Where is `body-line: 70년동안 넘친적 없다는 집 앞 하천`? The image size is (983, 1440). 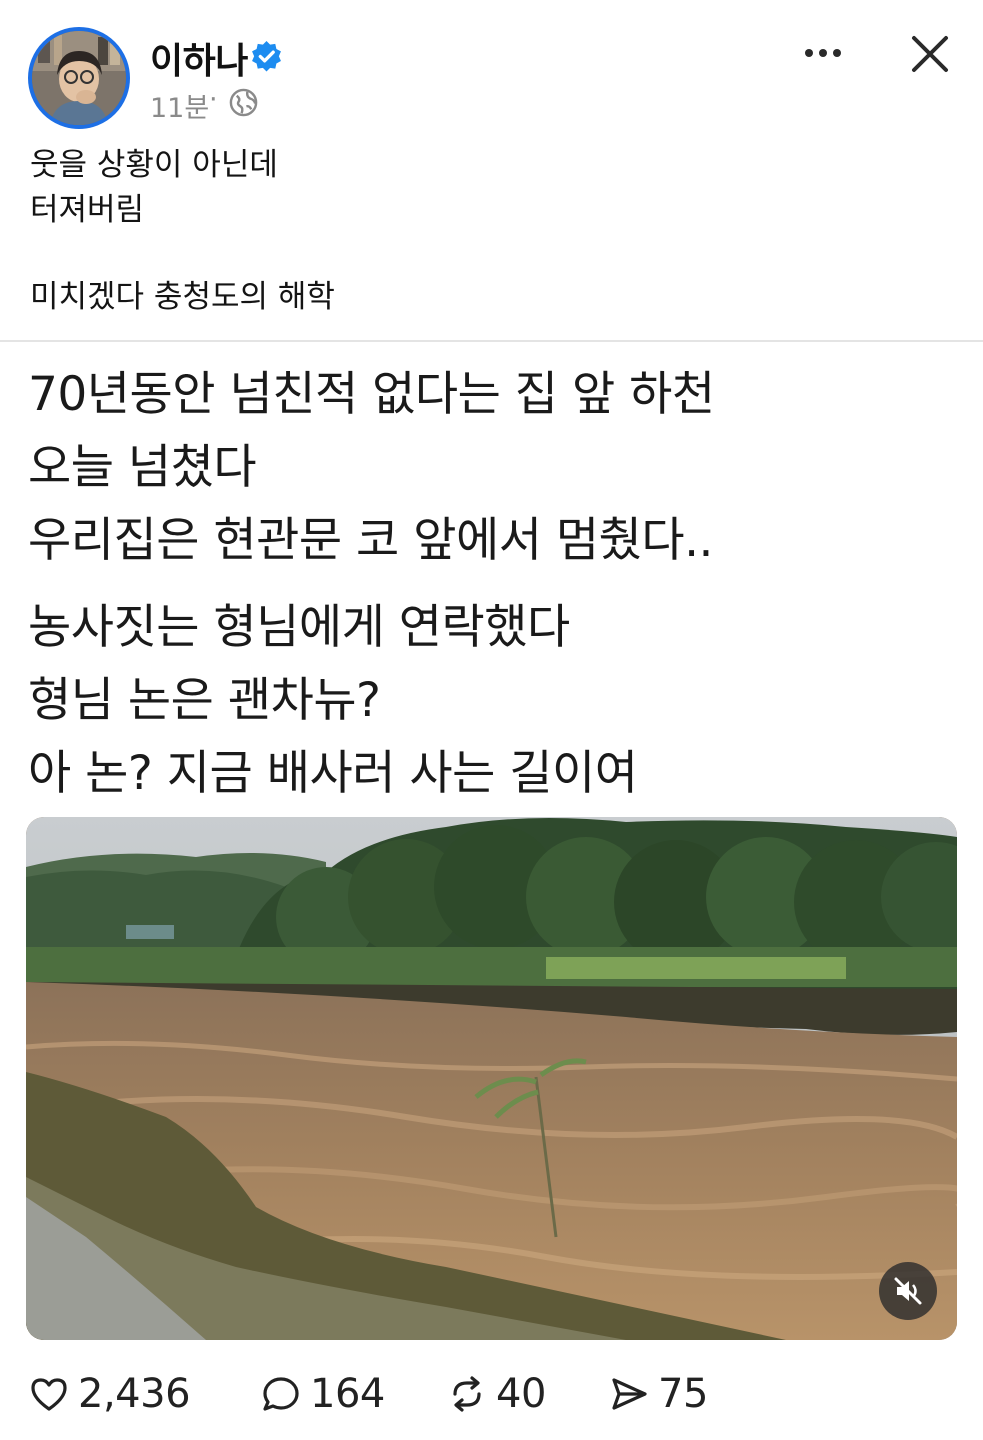 body-line: 70년동안 넘친적 없다는 집 앞 하천 is located at coordinates (371, 394).